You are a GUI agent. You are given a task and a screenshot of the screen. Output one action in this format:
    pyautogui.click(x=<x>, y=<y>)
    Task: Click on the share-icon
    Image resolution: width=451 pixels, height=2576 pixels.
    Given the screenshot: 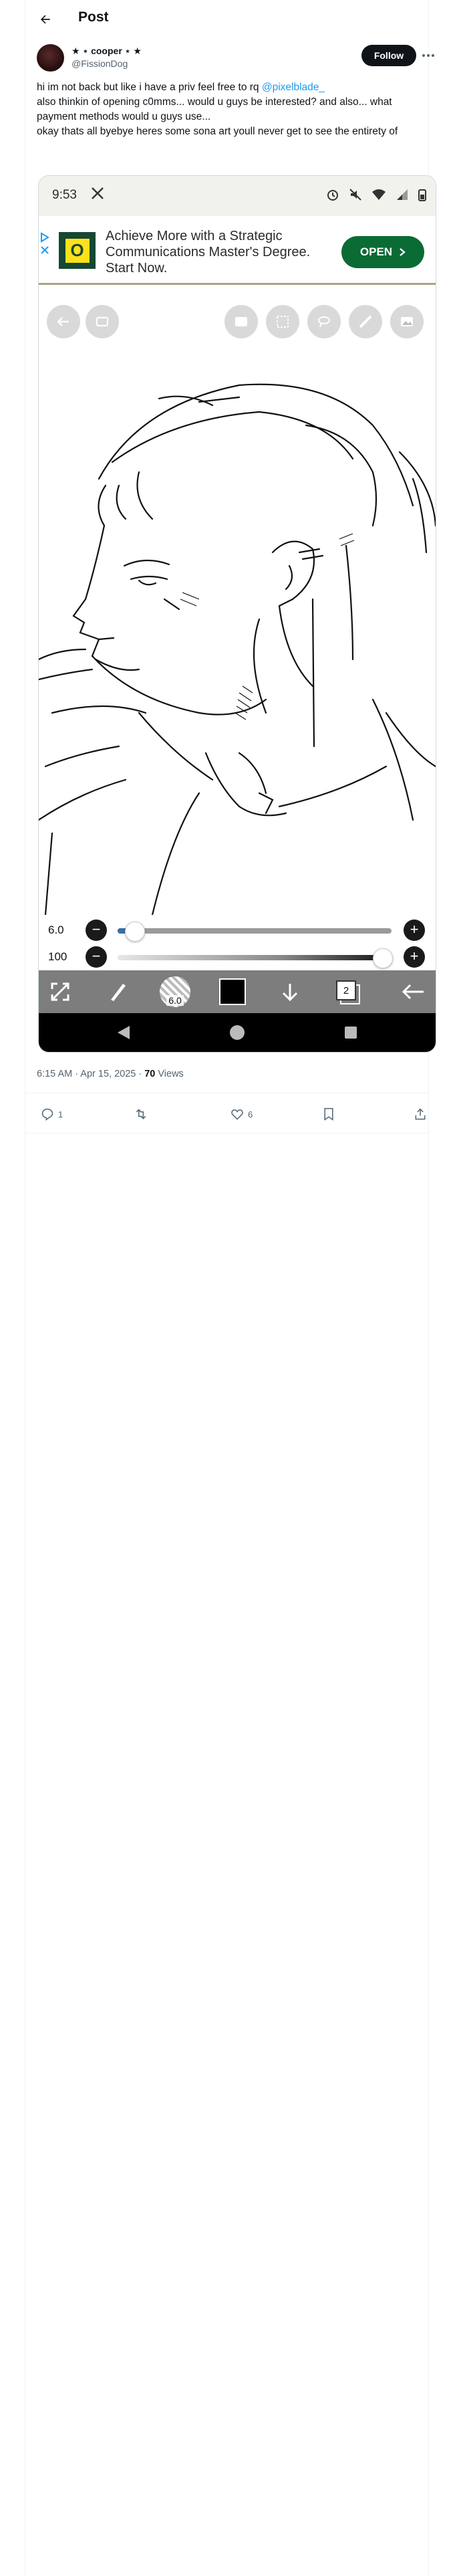 What is the action you would take?
    pyautogui.click(x=420, y=1114)
    